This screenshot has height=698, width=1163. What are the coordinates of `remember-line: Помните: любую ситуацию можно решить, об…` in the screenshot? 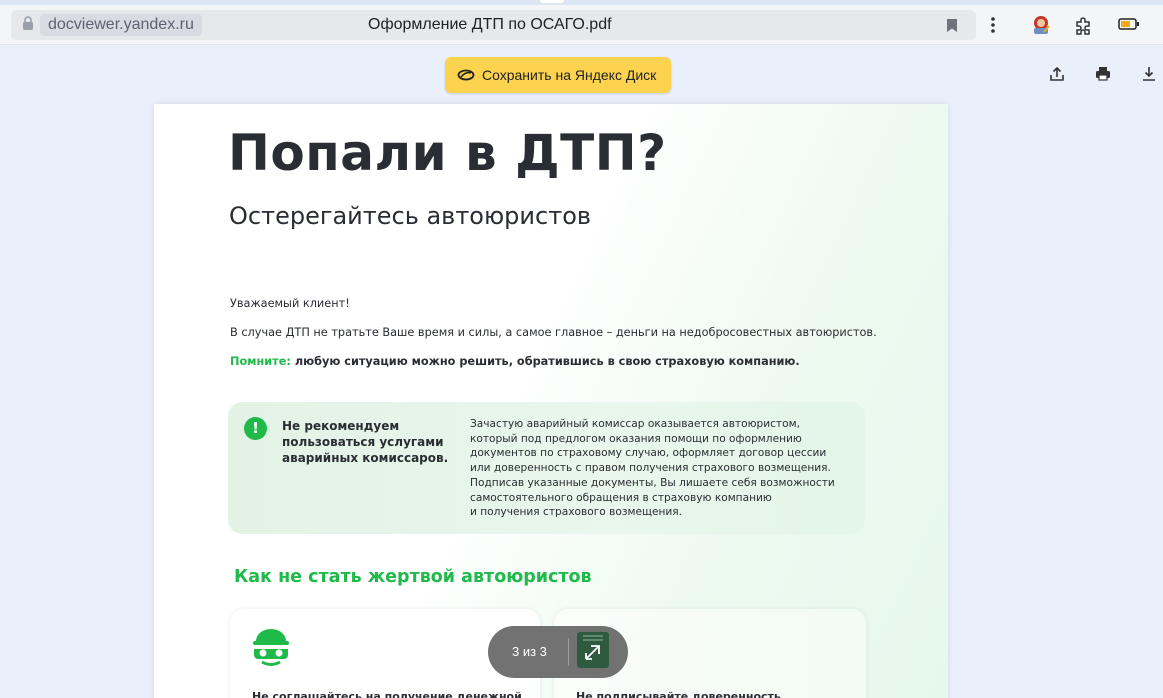 It's located at (515, 361).